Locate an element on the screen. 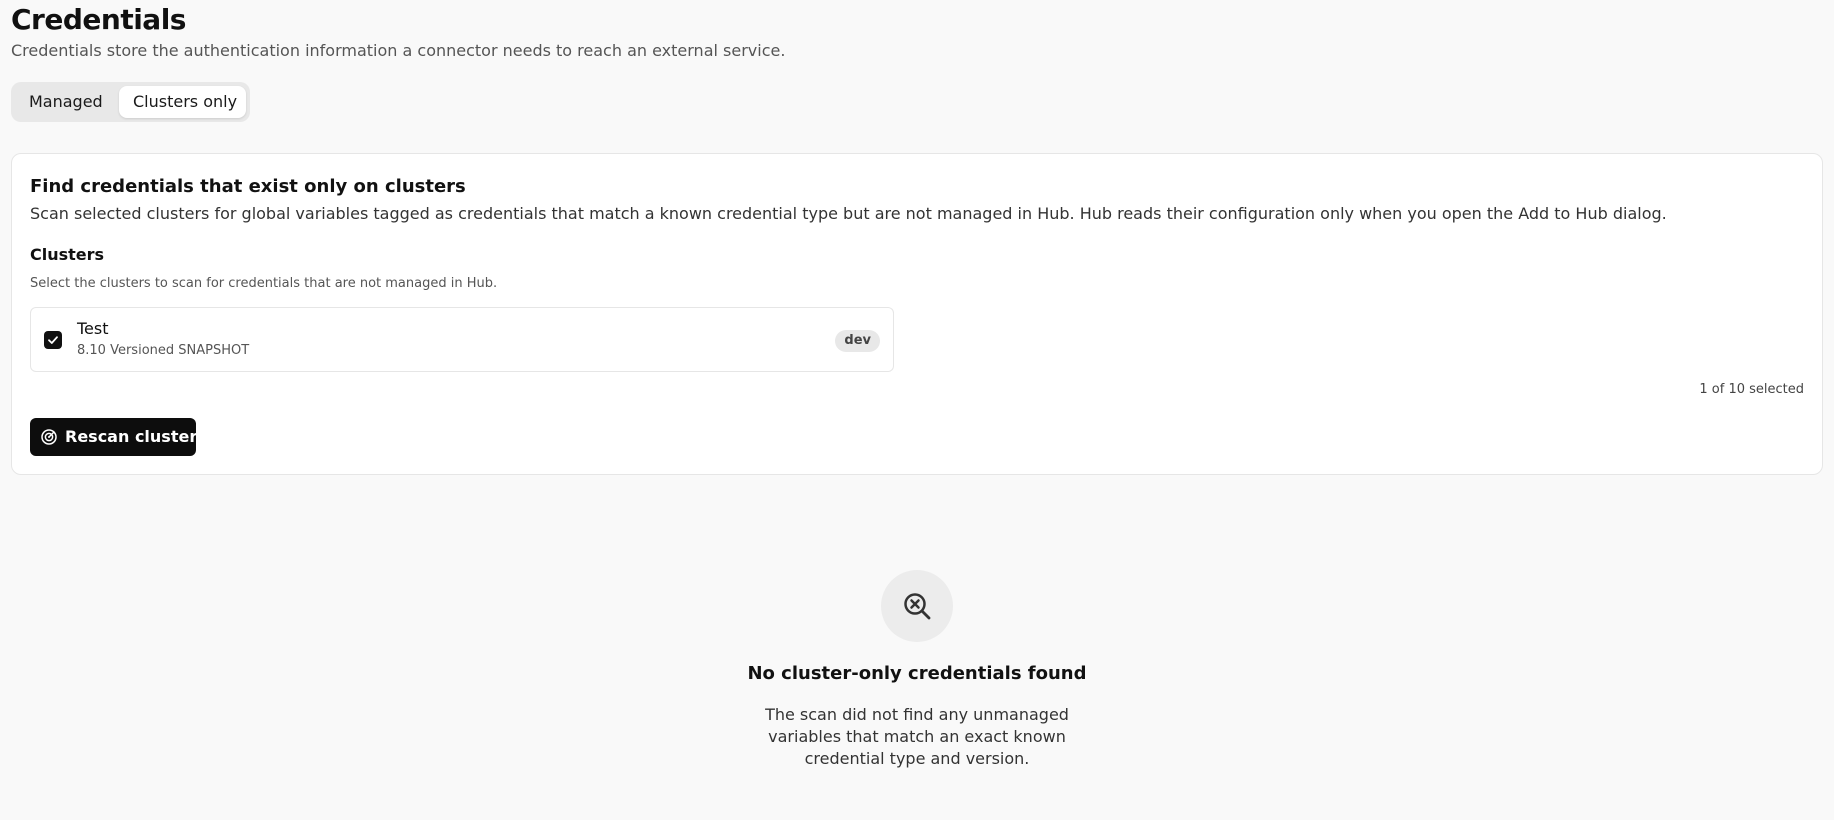  search-x-icon is located at coordinates (917, 606).